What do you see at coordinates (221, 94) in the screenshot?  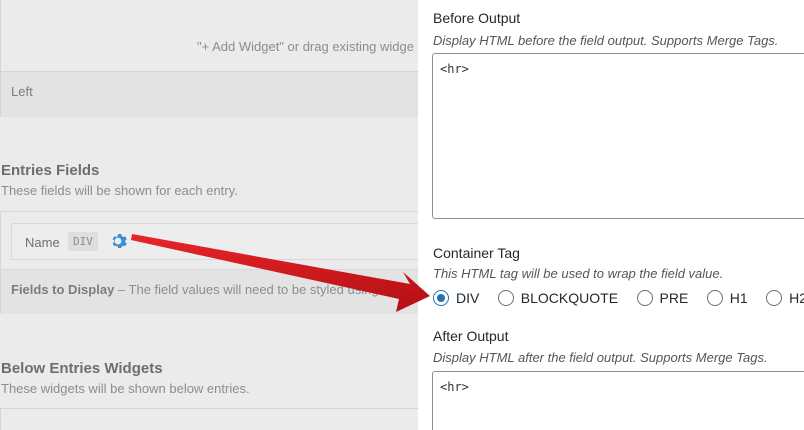 I see `widget-area-label: Left` at bounding box center [221, 94].